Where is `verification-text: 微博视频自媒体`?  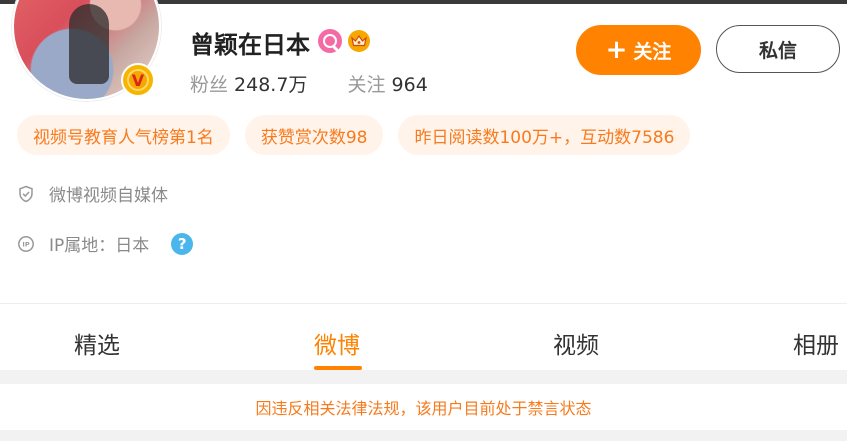
verification-text: 微博视频自媒体 is located at coordinates (108, 196).